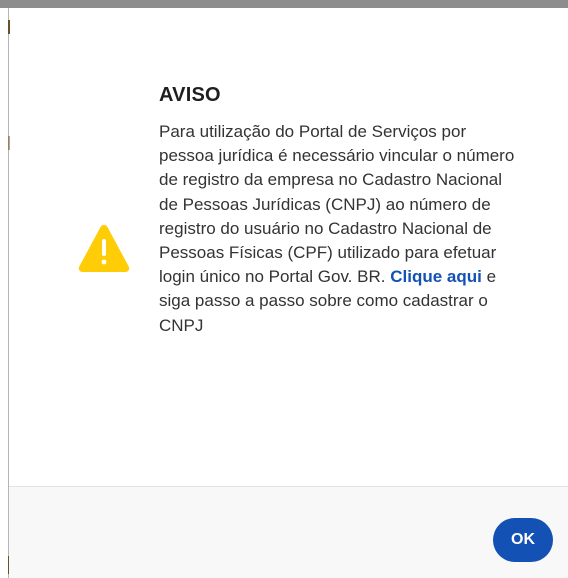 The height and width of the screenshot is (578, 568). Describe the element at coordinates (104, 248) in the screenshot. I see `warning-triangle-icon` at that location.